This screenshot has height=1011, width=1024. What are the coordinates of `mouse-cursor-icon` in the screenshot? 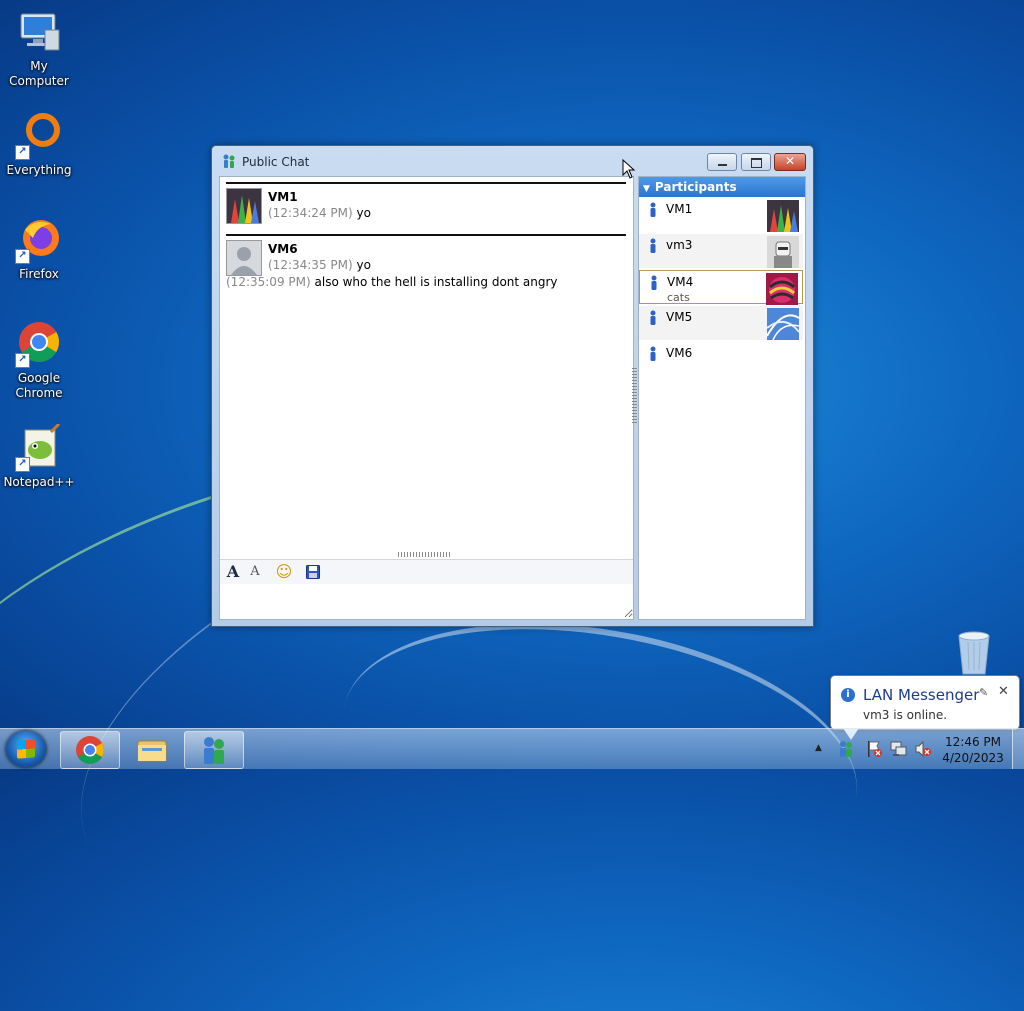 It's located at (629, 169).